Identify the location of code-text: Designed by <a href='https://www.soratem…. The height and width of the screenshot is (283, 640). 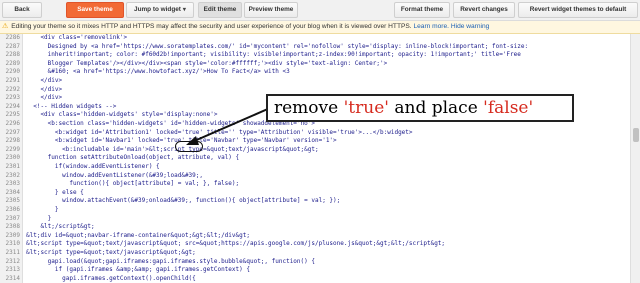
(277, 47).